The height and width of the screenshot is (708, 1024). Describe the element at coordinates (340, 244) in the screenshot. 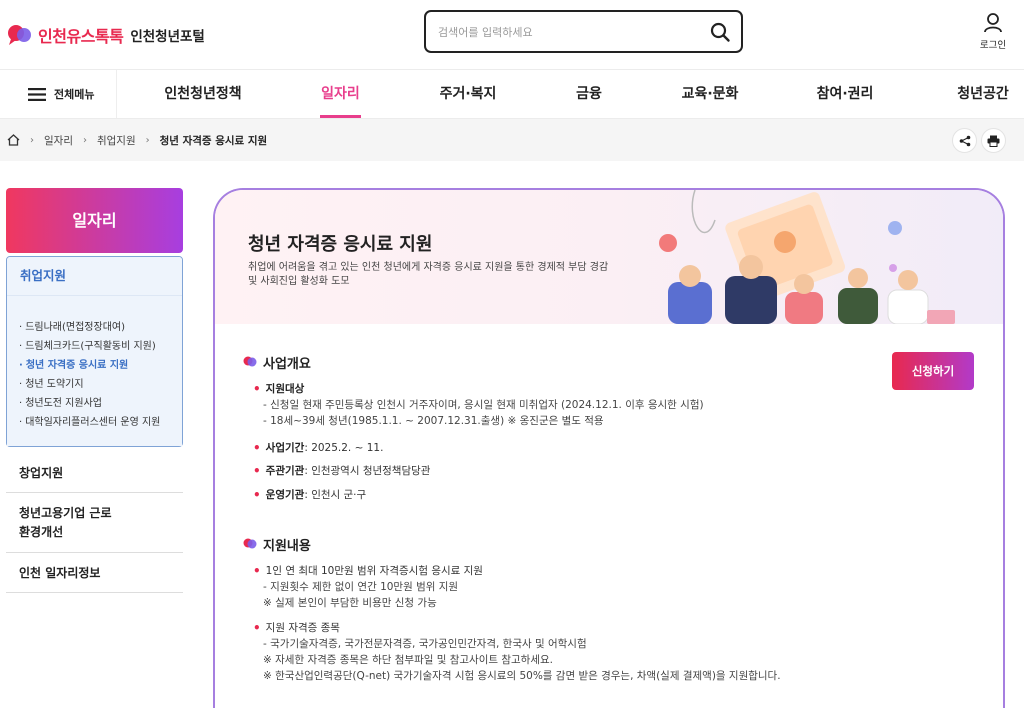

I see `page-title: 청년 자격증 응시료 지원` at that location.